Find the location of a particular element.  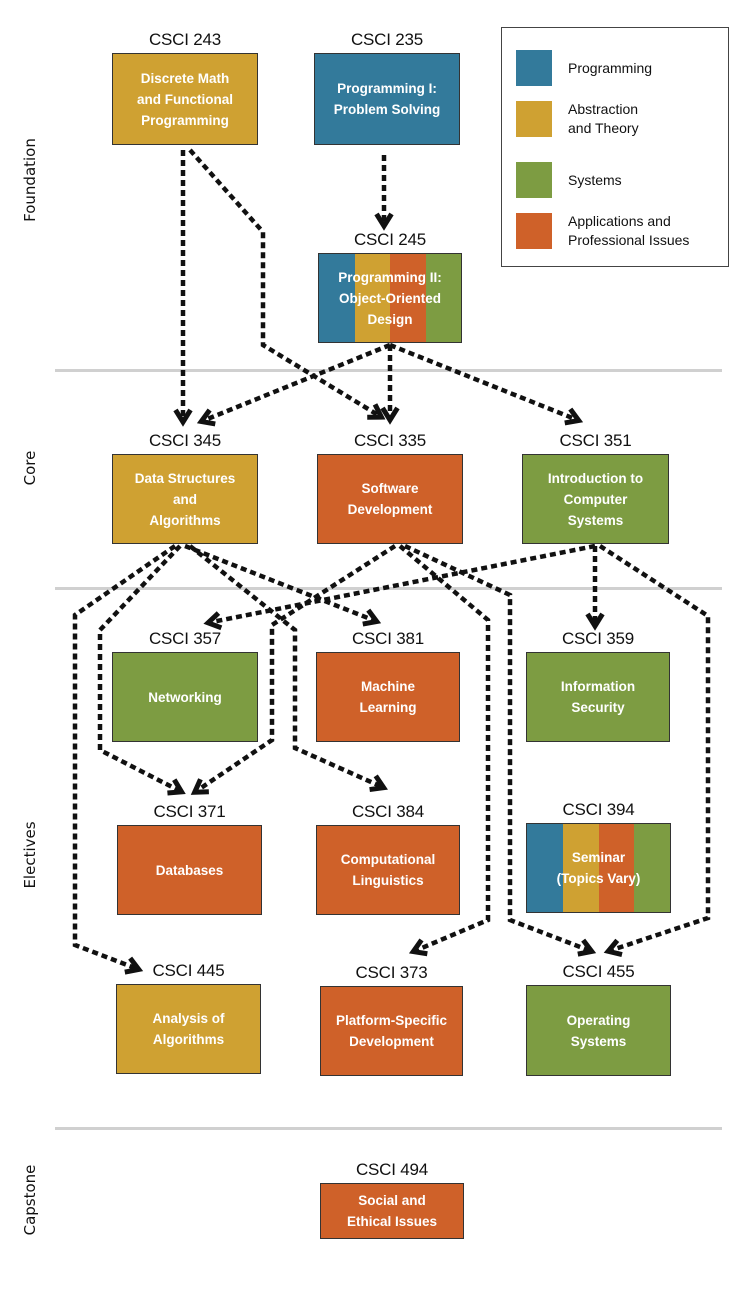

course-node-csci371: Databases is located at coordinates (189, 870).